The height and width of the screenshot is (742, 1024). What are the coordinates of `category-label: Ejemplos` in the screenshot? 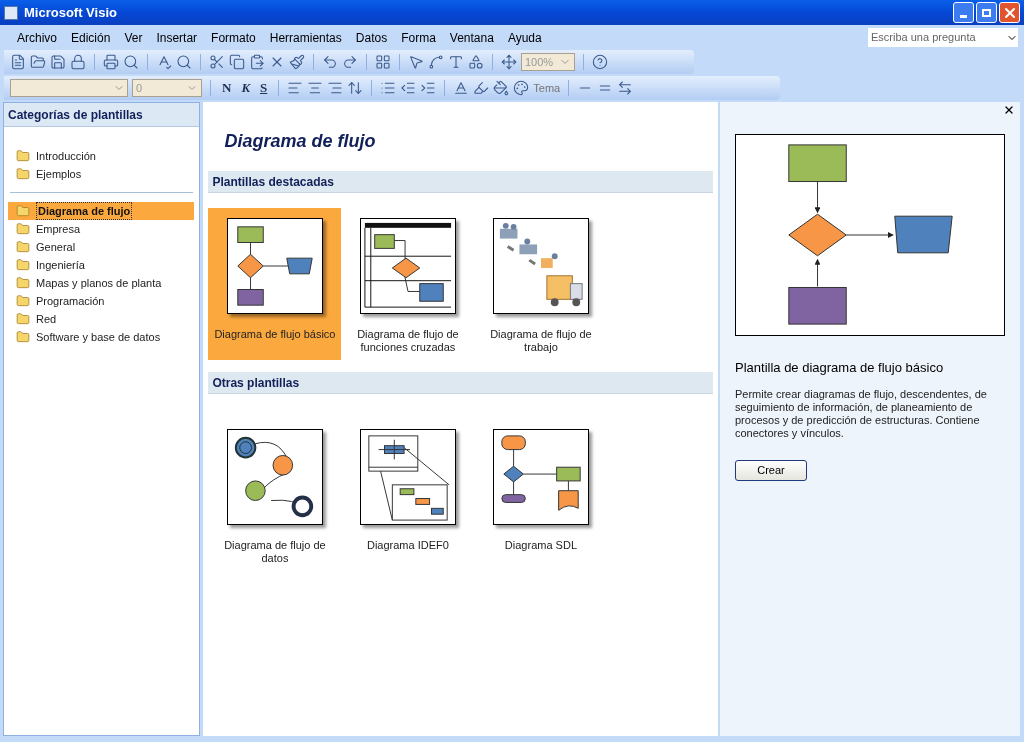 It's located at (59, 174).